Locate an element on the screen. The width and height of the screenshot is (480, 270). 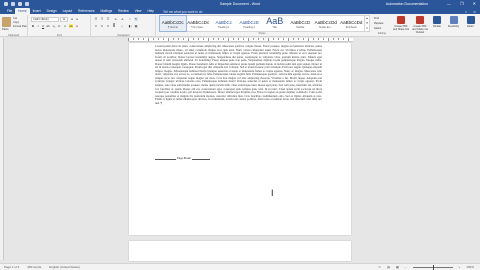
status-right: ▭ ▤ ▦ − + 100% is located at coordinates (426, 267).